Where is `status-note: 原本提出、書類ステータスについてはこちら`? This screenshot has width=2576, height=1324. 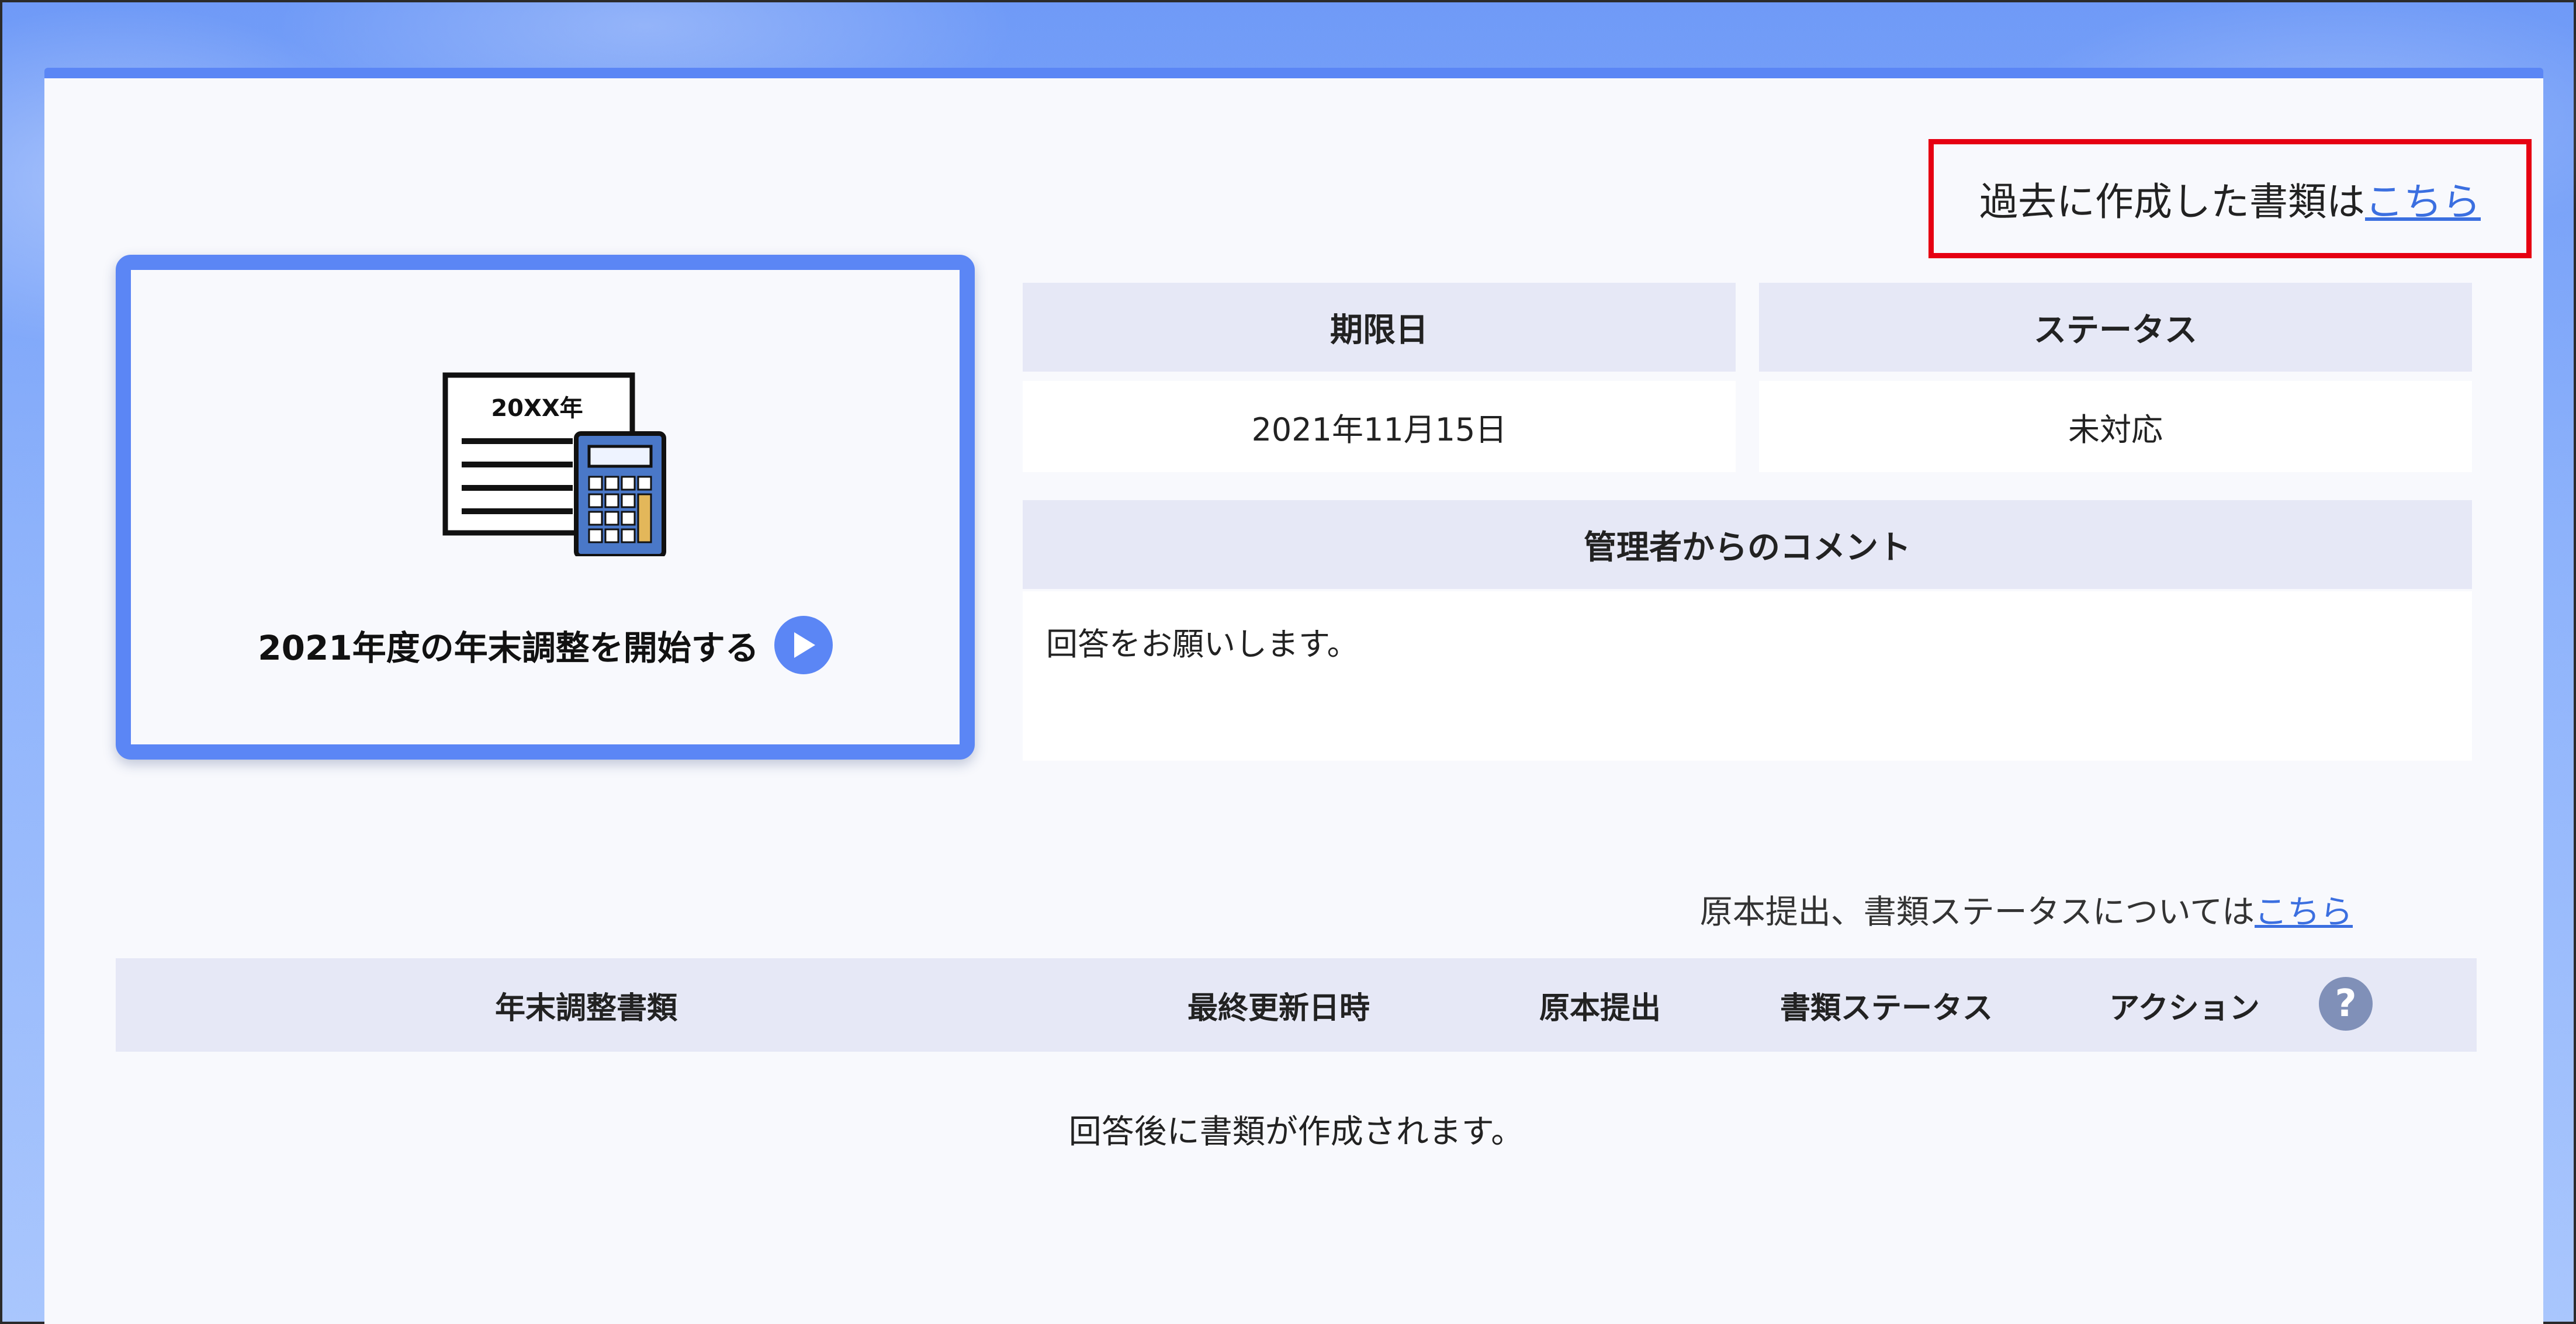 status-note: 原本提出、書類ステータスについてはこちら is located at coordinates (1937, 909).